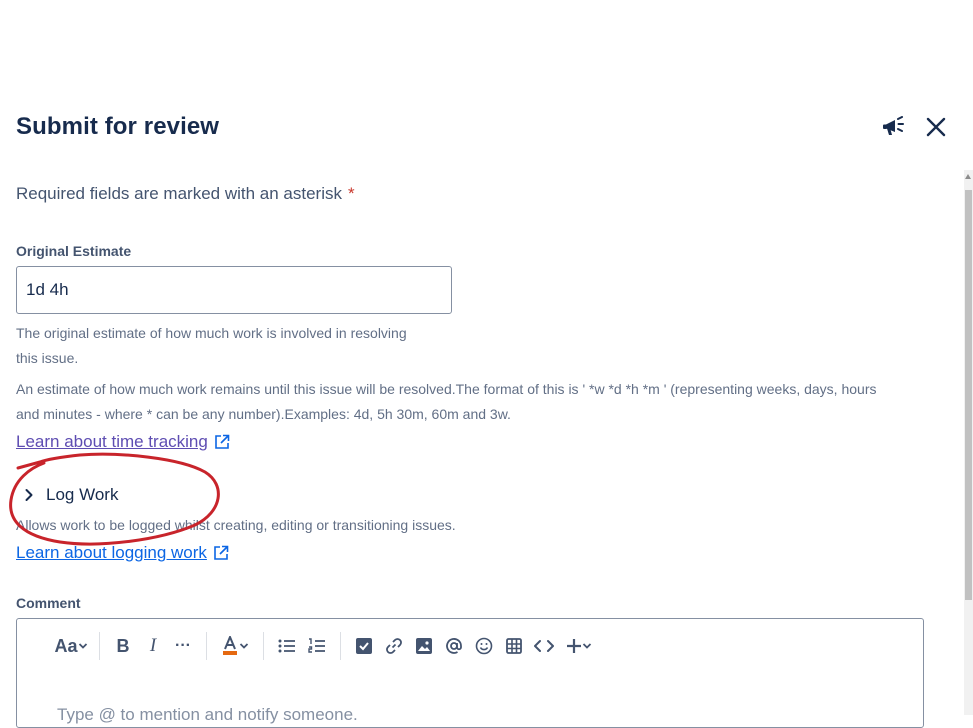  I want to click on comment-label: Comment, so click(48, 603).